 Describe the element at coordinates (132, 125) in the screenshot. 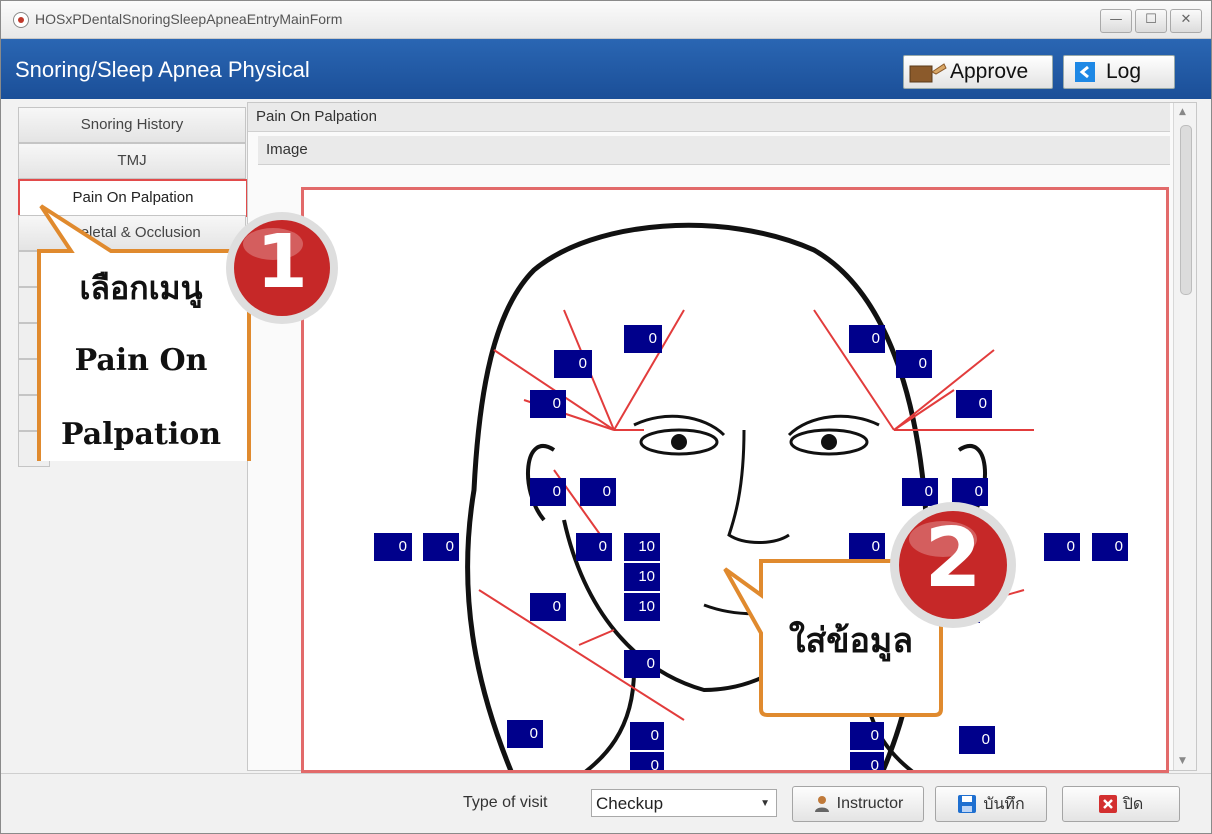

I see `sidebar-item-snoring-history: Snoring History` at that location.